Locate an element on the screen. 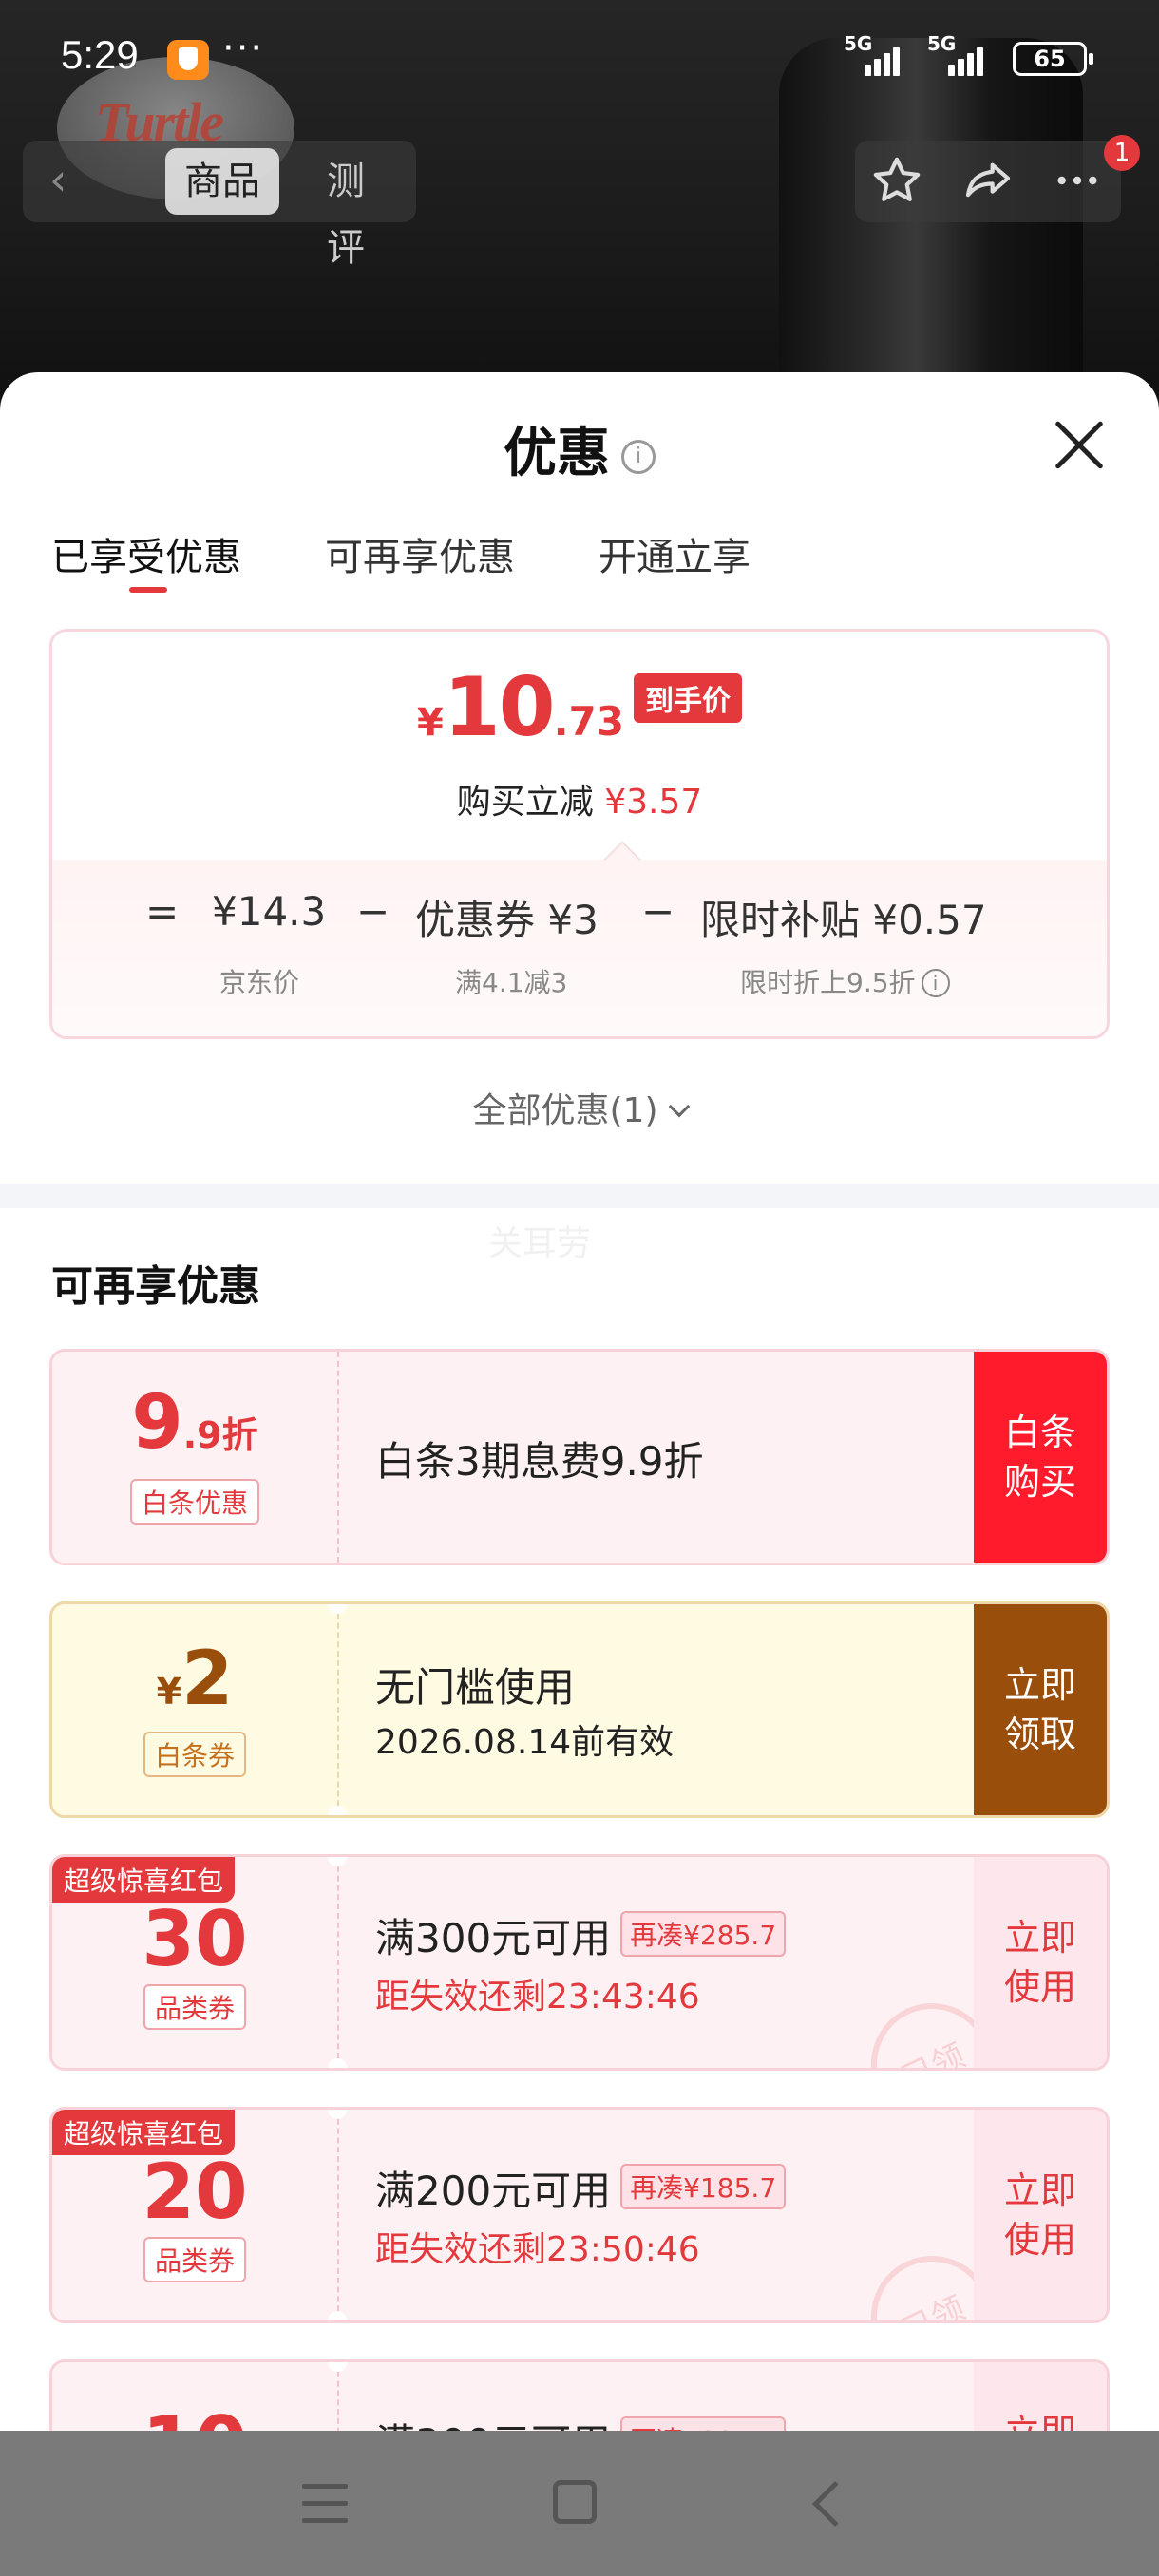  coupon-baitiao-voucher: ¥2 白条券 无门槛使用 2026.08.14前有效 立即 领取 is located at coordinates (579, 1709).